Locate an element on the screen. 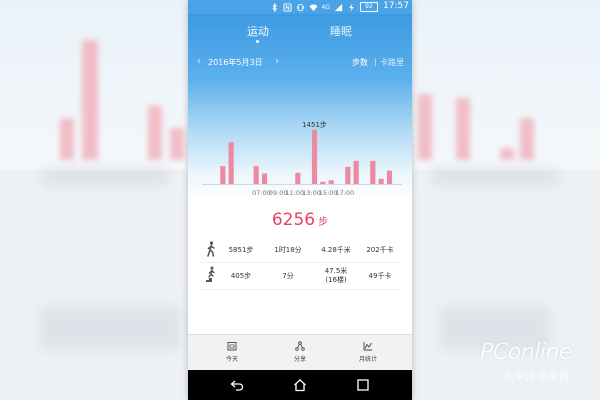  signal-icon is located at coordinates (338, 7).